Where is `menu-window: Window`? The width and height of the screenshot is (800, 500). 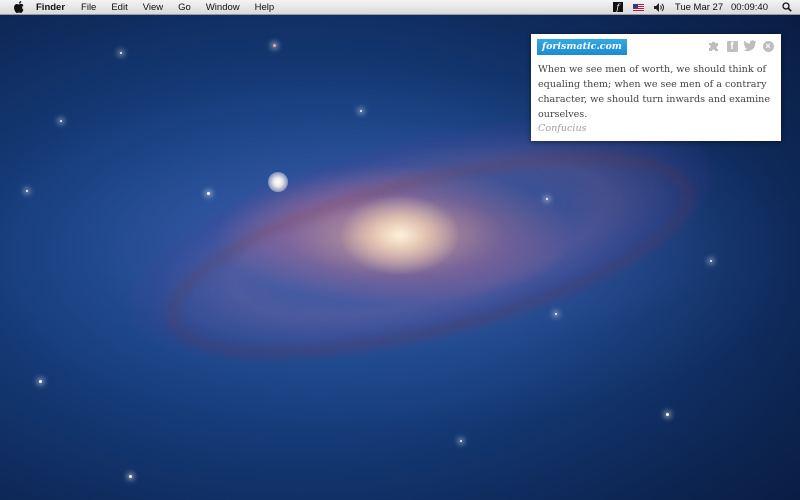 menu-window: Window is located at coordinates (223, 7).